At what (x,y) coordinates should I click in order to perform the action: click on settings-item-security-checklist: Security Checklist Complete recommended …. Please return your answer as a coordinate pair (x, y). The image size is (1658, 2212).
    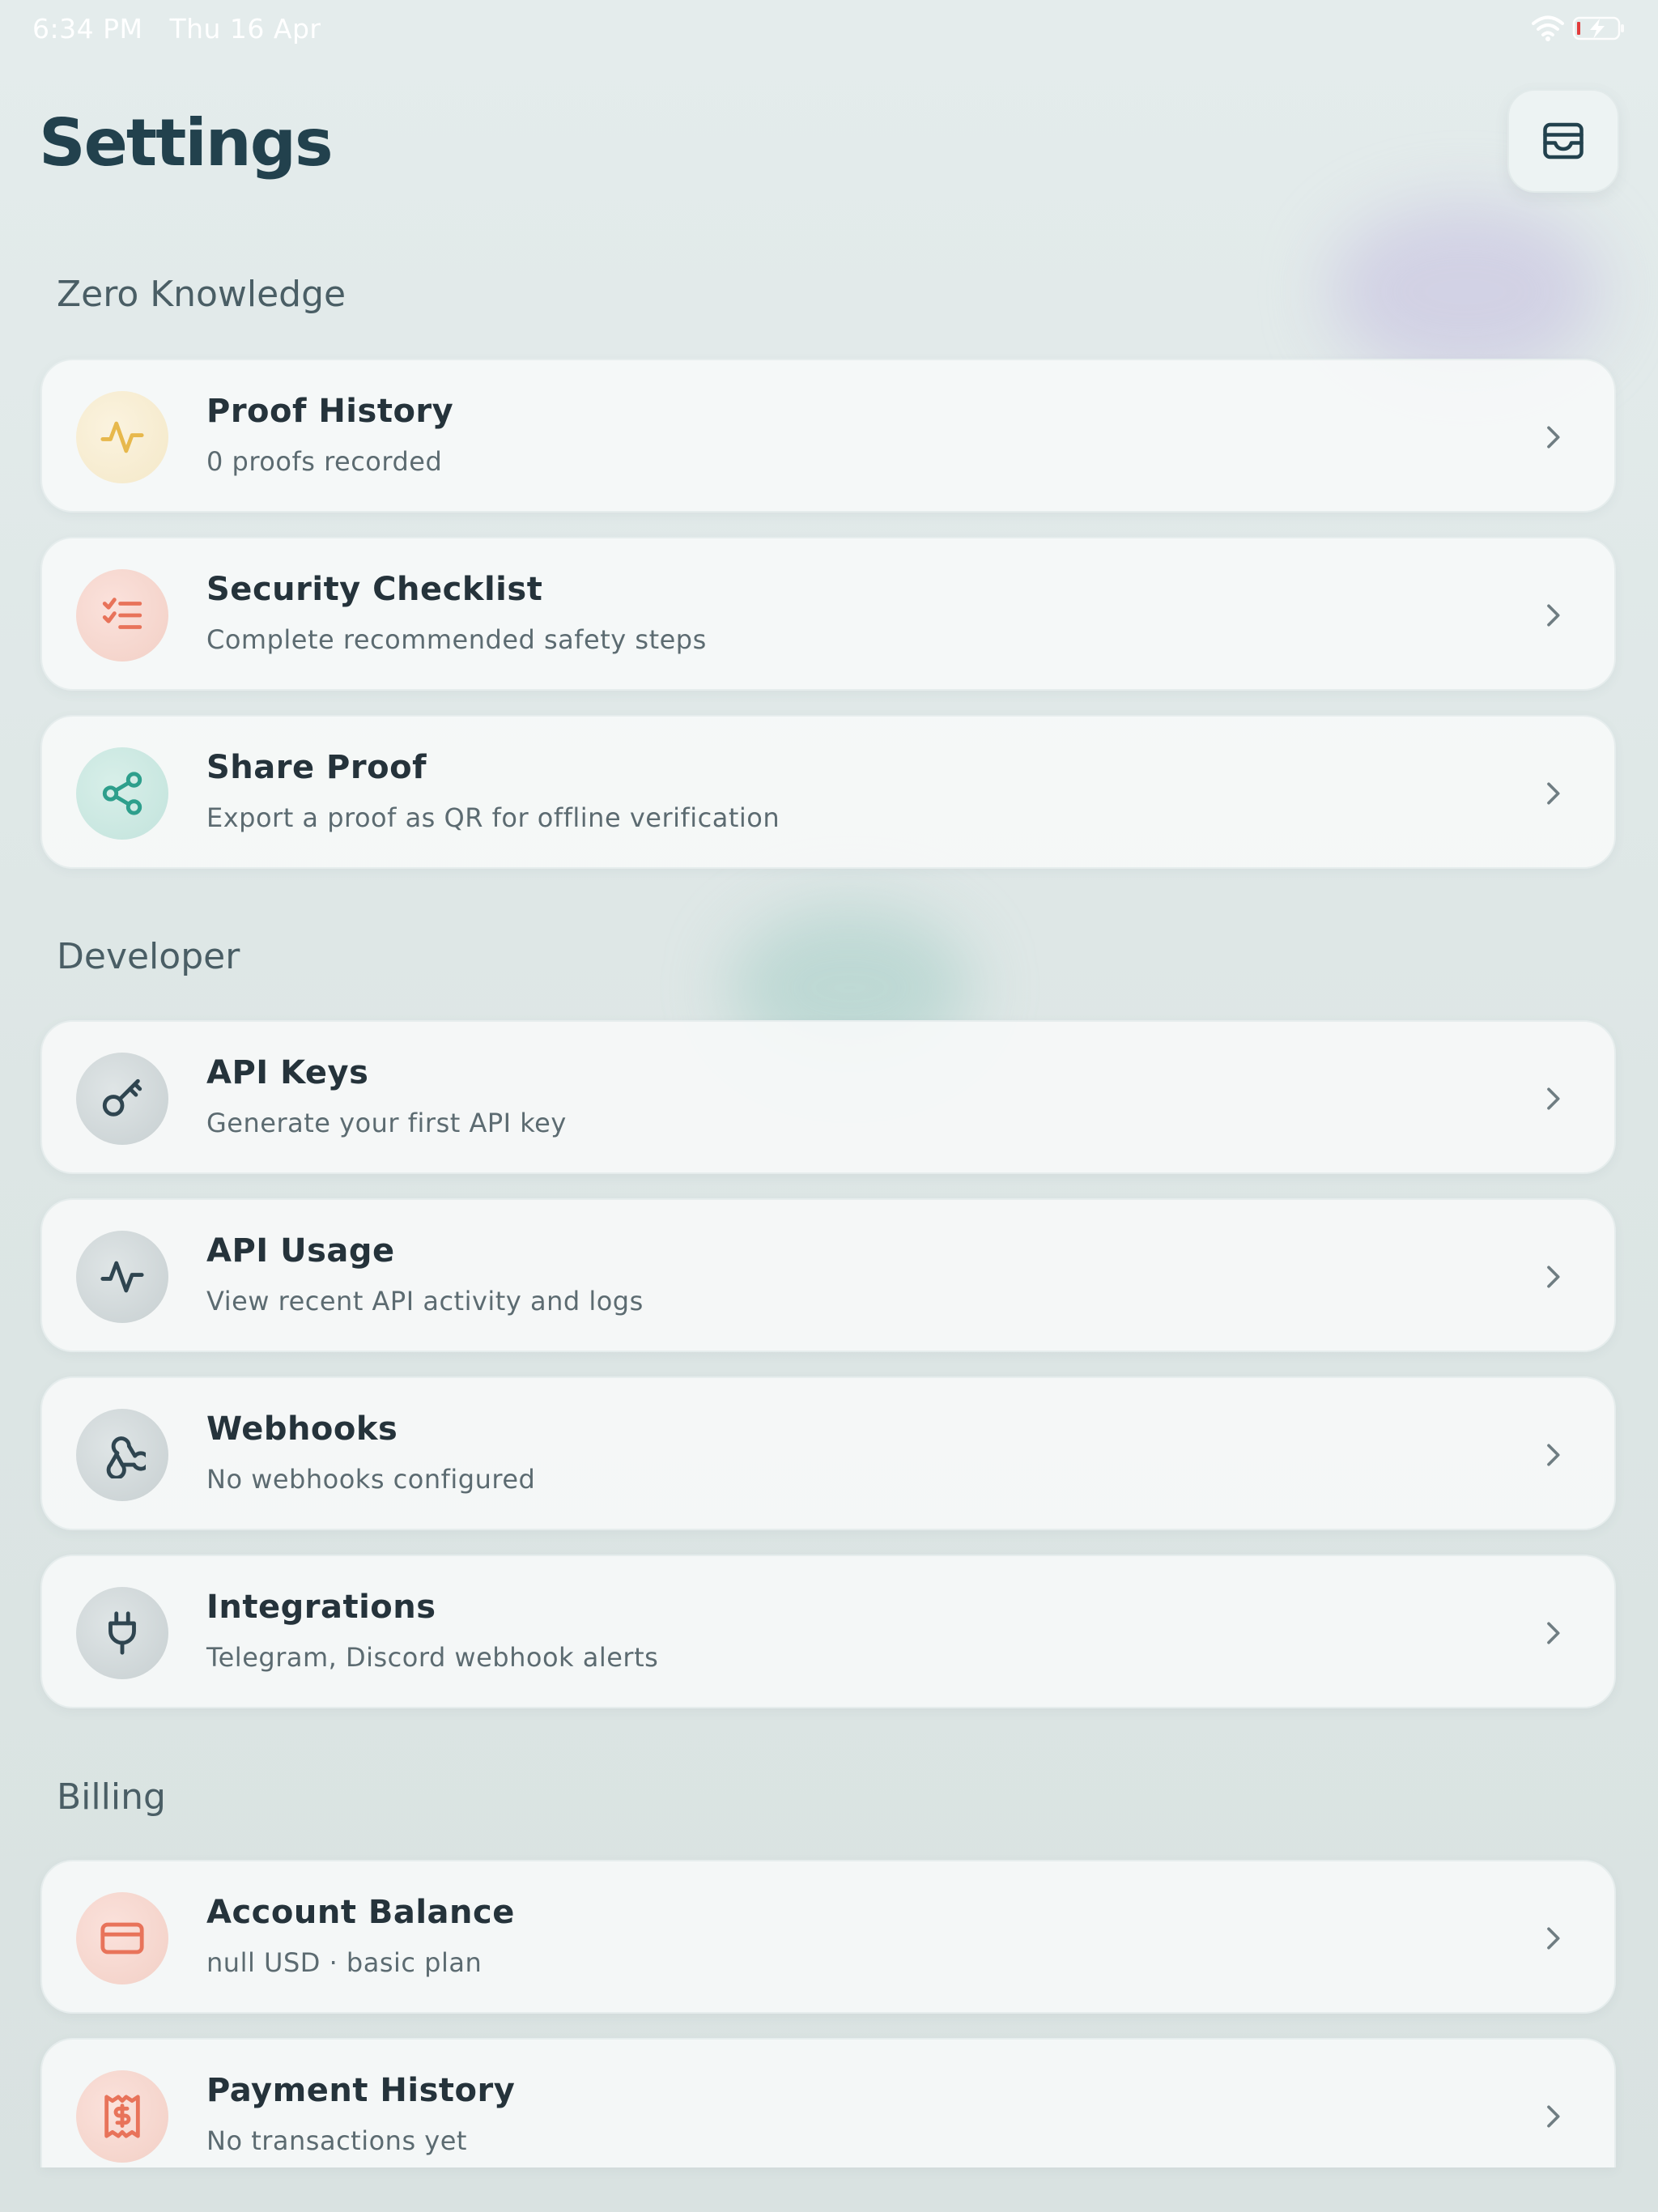
    Looking at the image, I should click on (828, 614).